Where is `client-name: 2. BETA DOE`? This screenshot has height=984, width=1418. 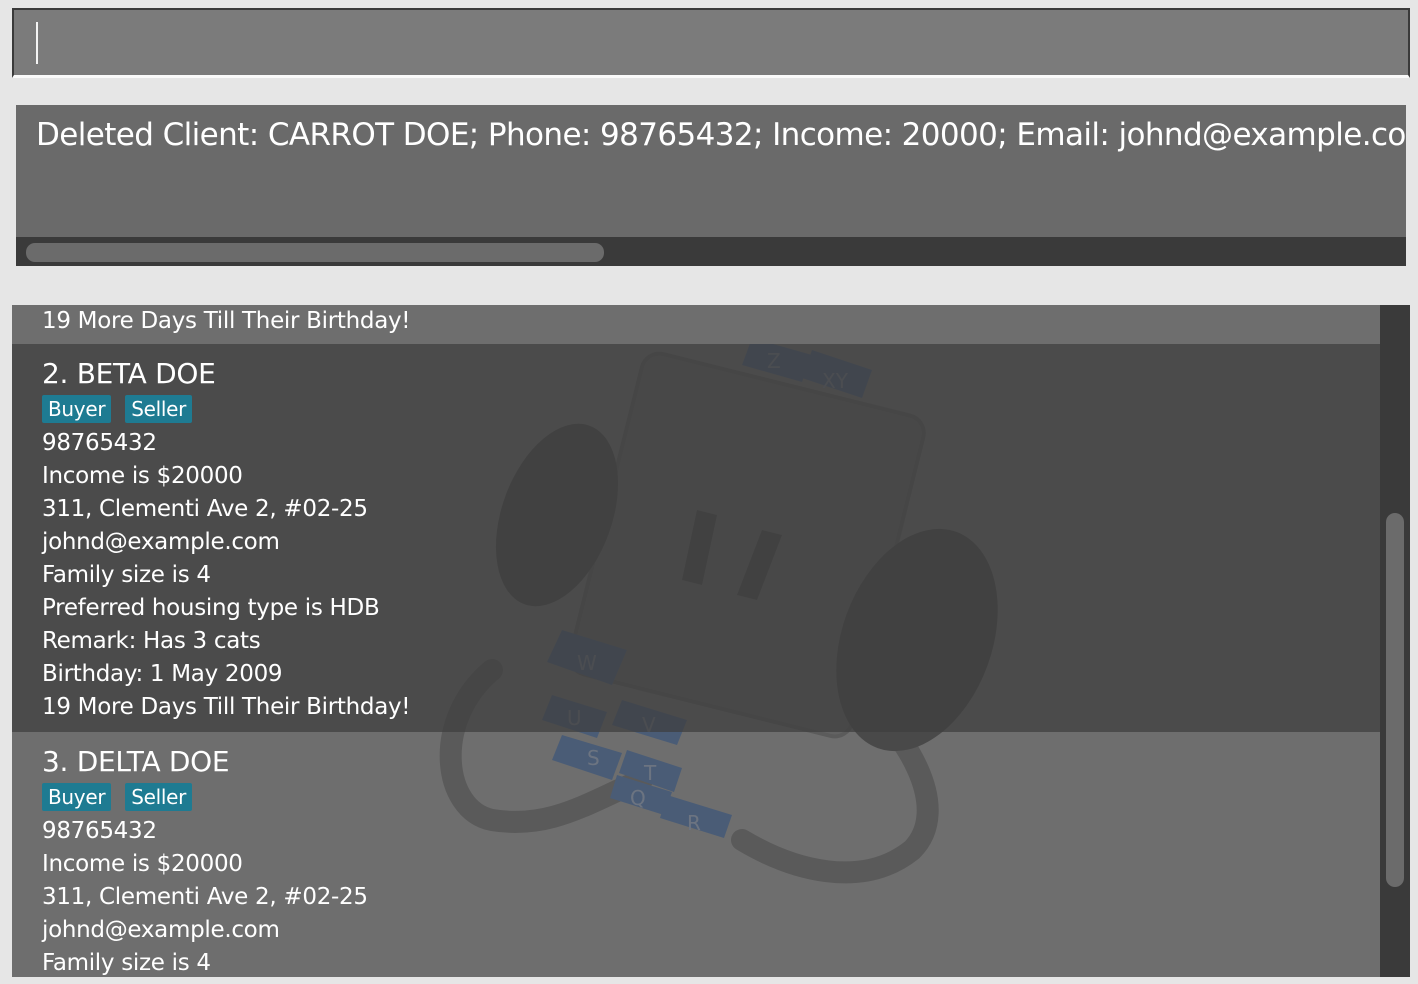 client-name: 2. BETA DOE is located at coordinates (129, 373).